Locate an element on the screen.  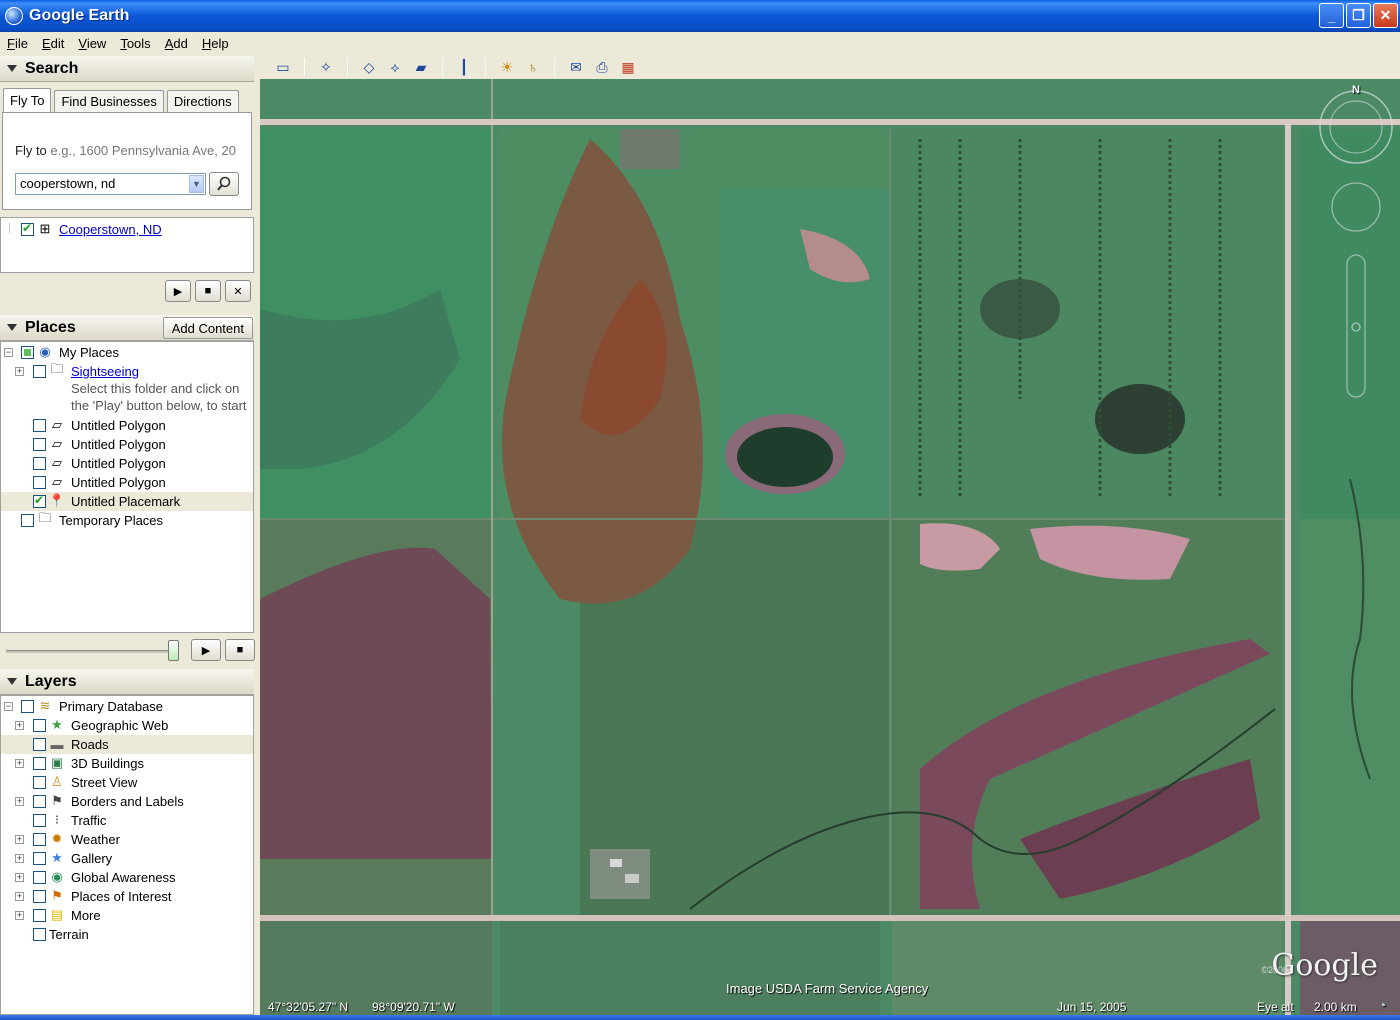
tree-item-polygon-2: ▱ Untitled Polygon is located at coordinates (127, 444).